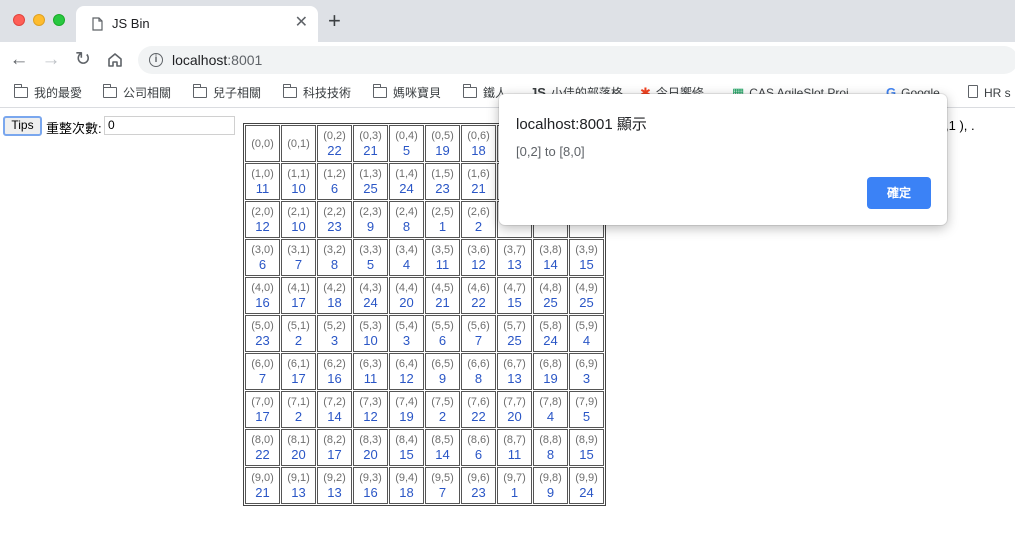 The image size is (1015, 536). I want to click on grid-cell: (0,0), so click(262, 143).